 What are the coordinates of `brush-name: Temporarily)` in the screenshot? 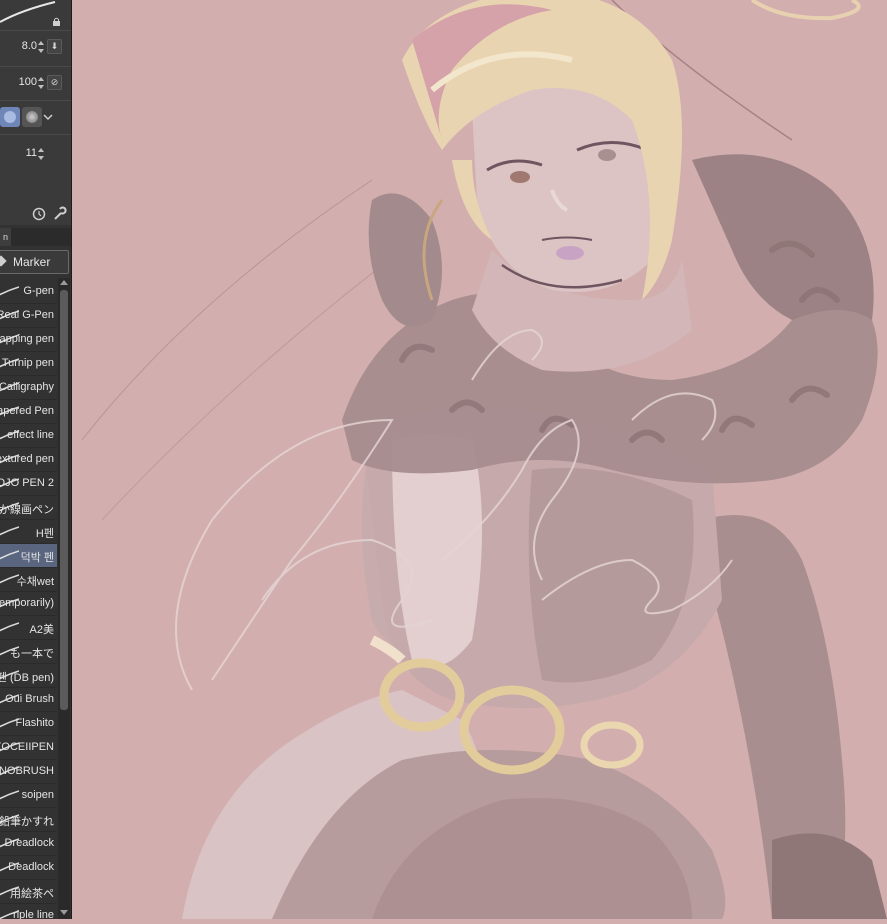 It's located at (27, 603).